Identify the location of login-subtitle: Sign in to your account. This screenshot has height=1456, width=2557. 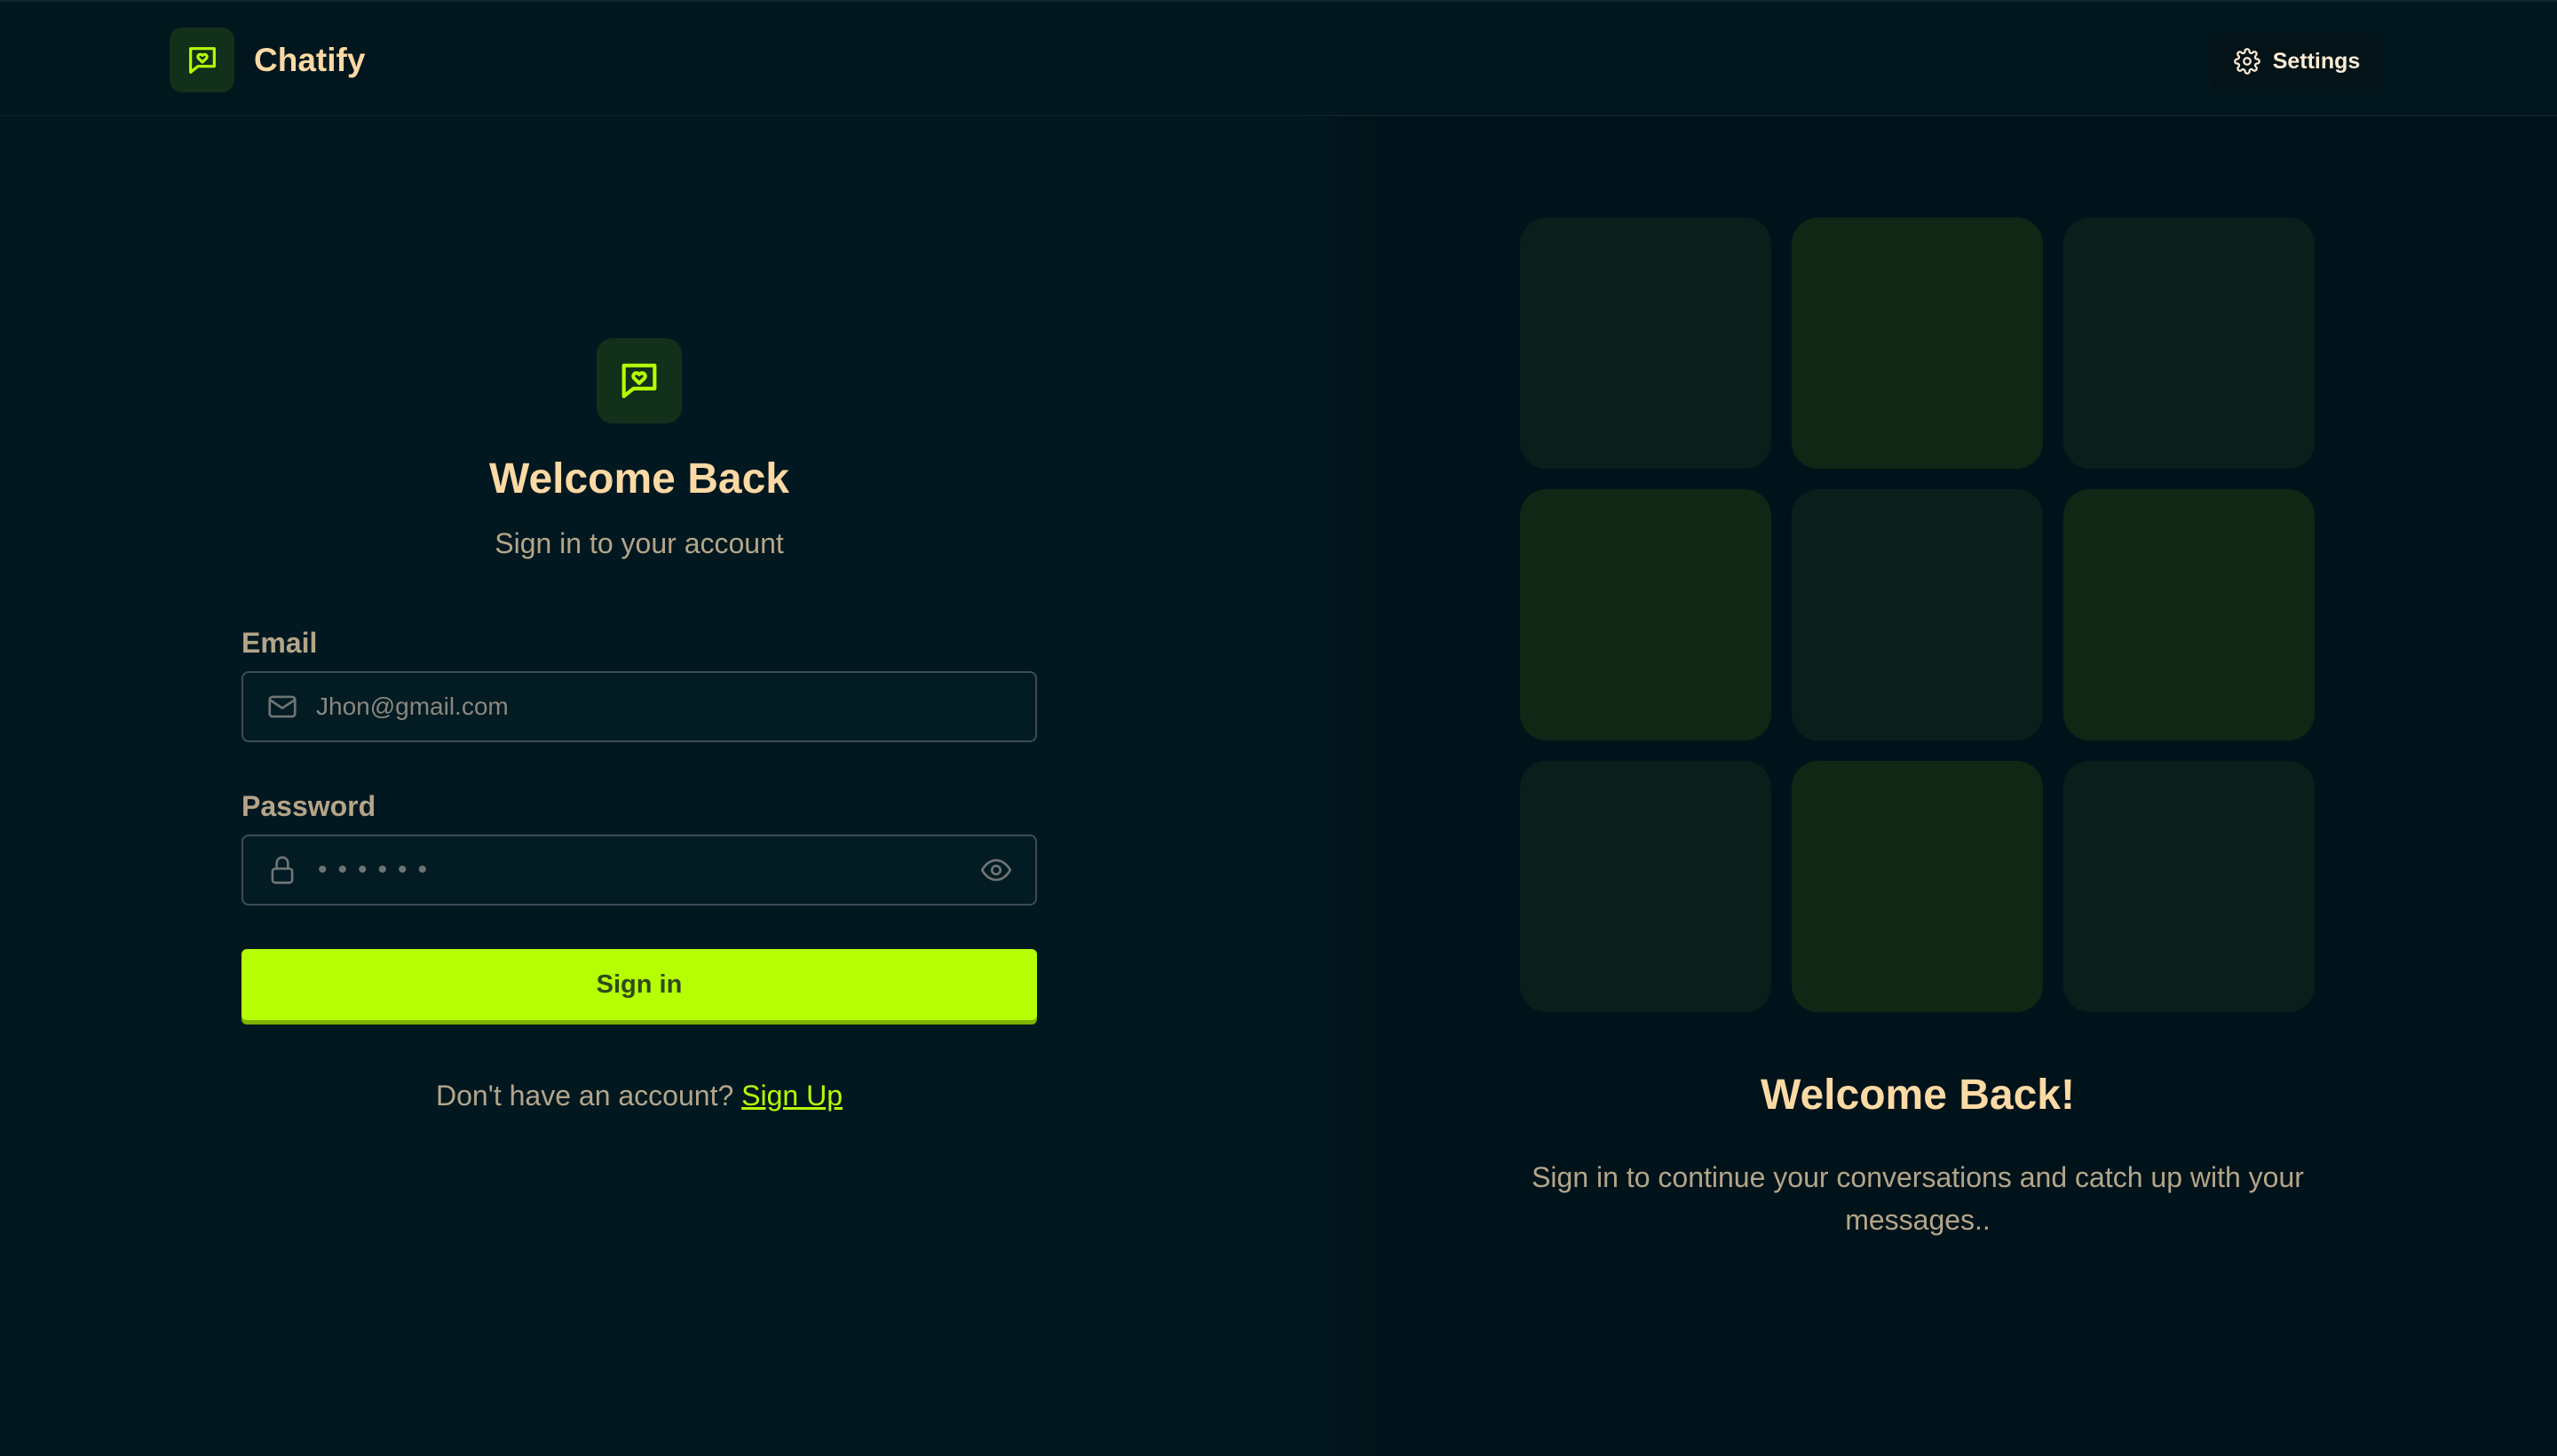
(639, 543).